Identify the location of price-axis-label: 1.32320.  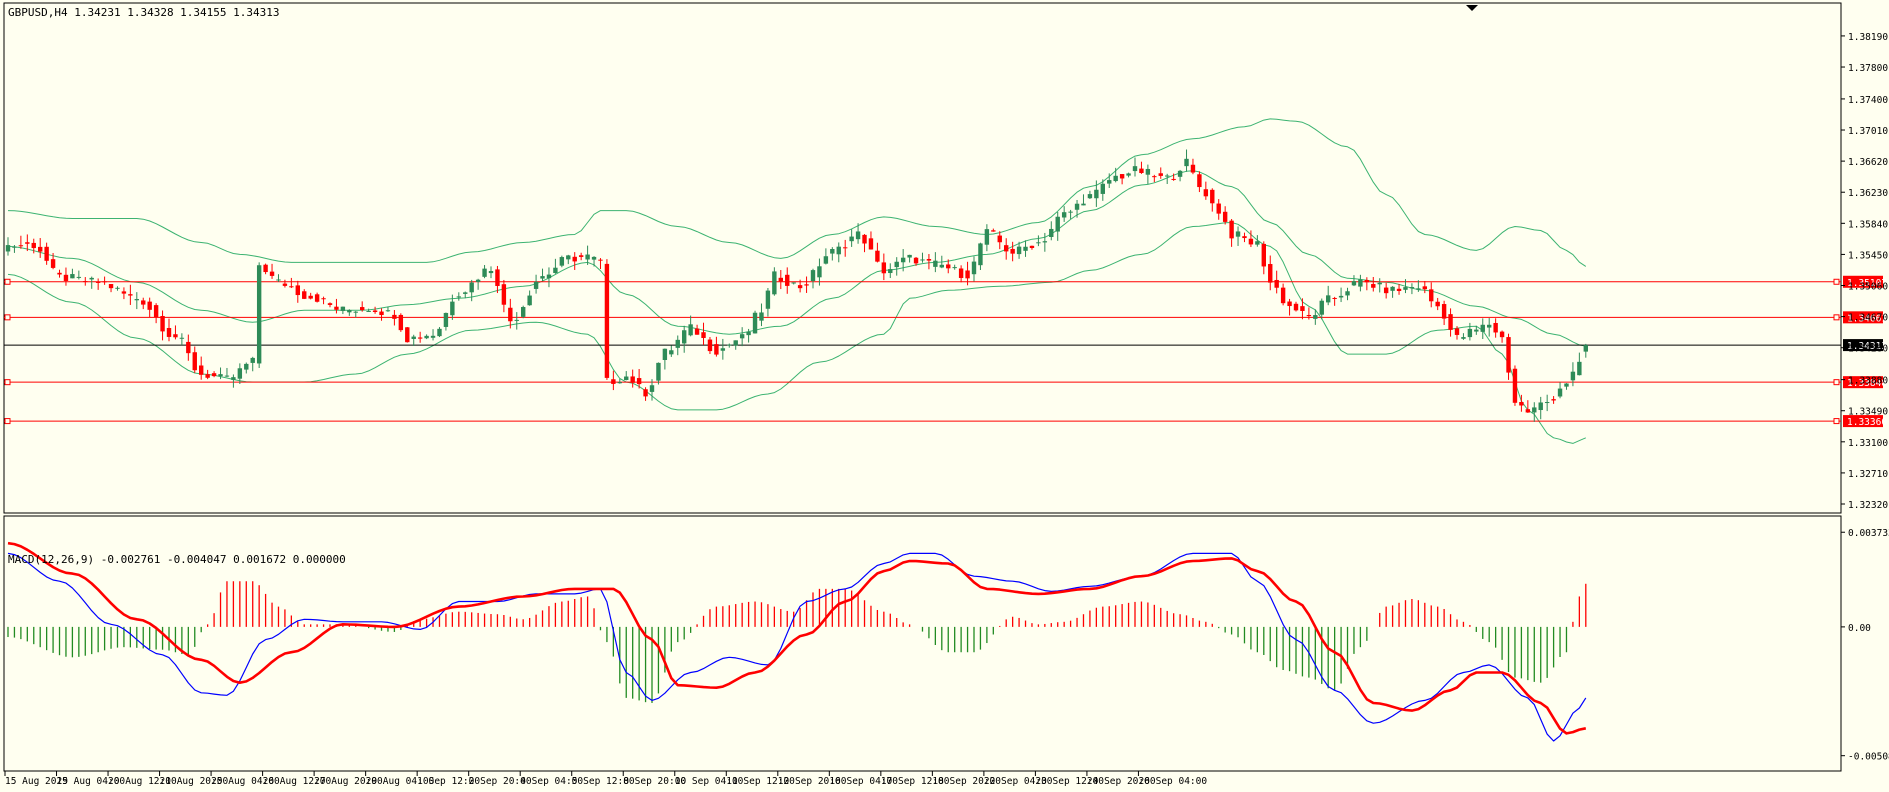
(1868, 505).